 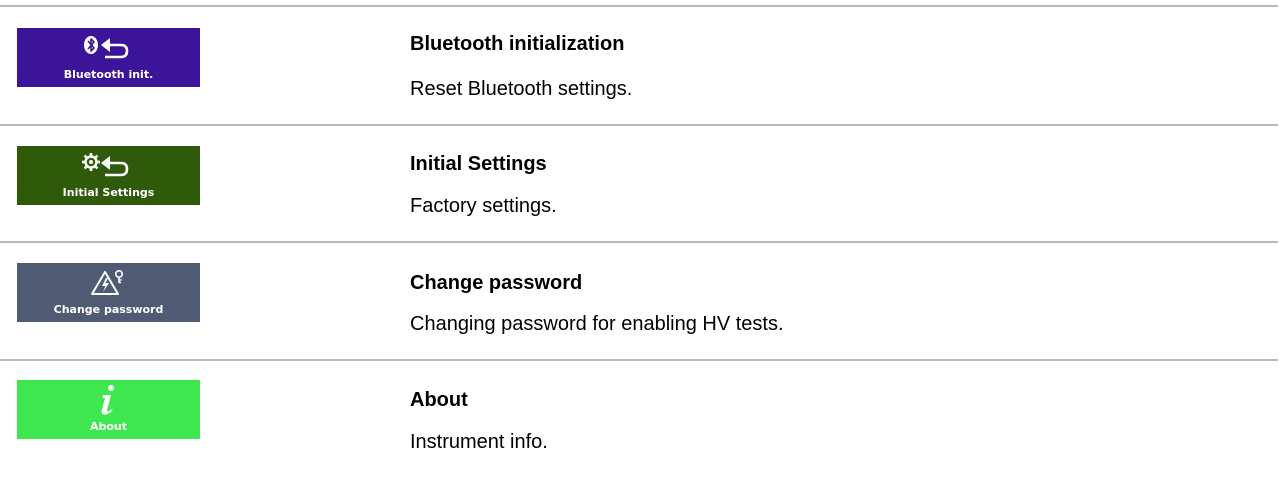 I want to click on item-description: Reset Bluetooth settings., so click(x=521, y=89).